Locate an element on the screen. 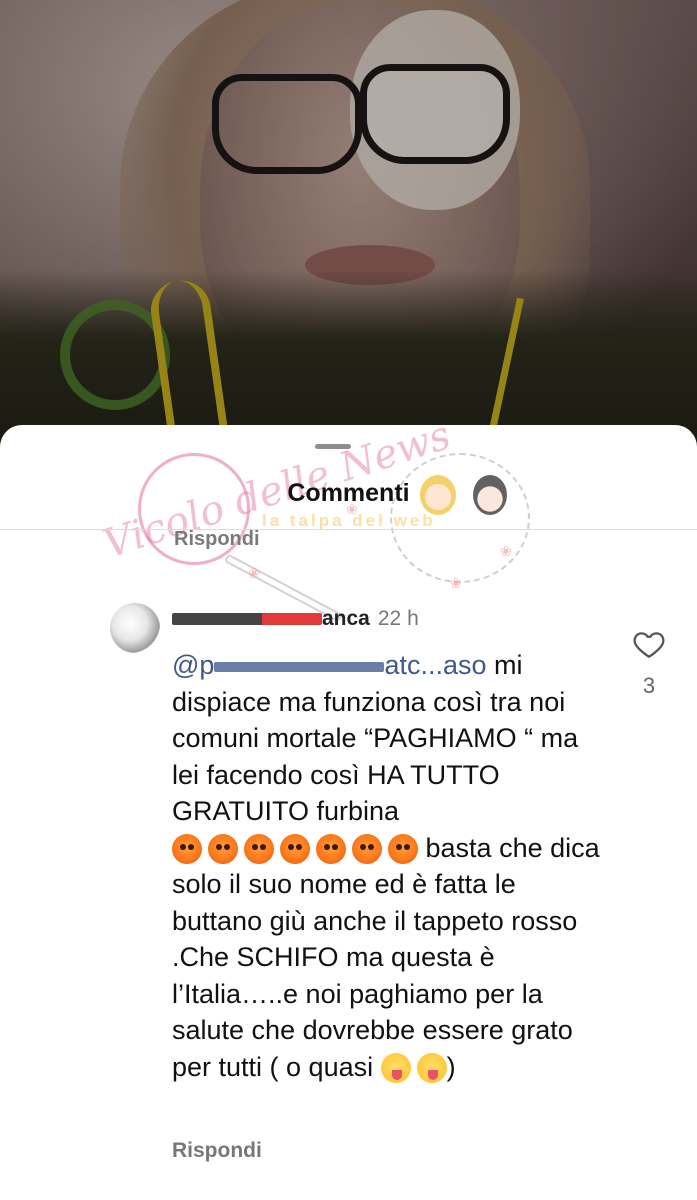 The width and height of the screenshot is (697, 1200). mention-tail: atc...aso is located at coordinates (435, 665).